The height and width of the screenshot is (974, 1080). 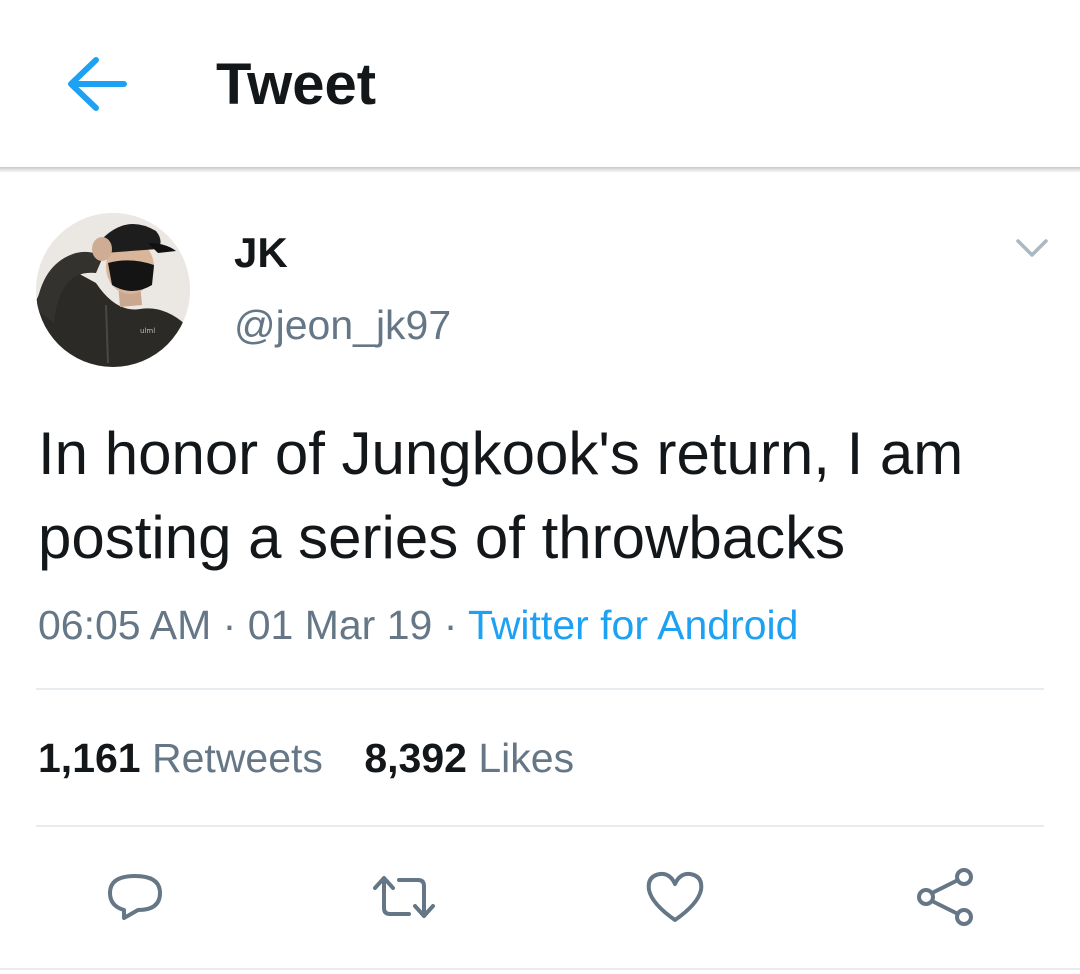 I want to click on back-button, so click(x=96, y=84).